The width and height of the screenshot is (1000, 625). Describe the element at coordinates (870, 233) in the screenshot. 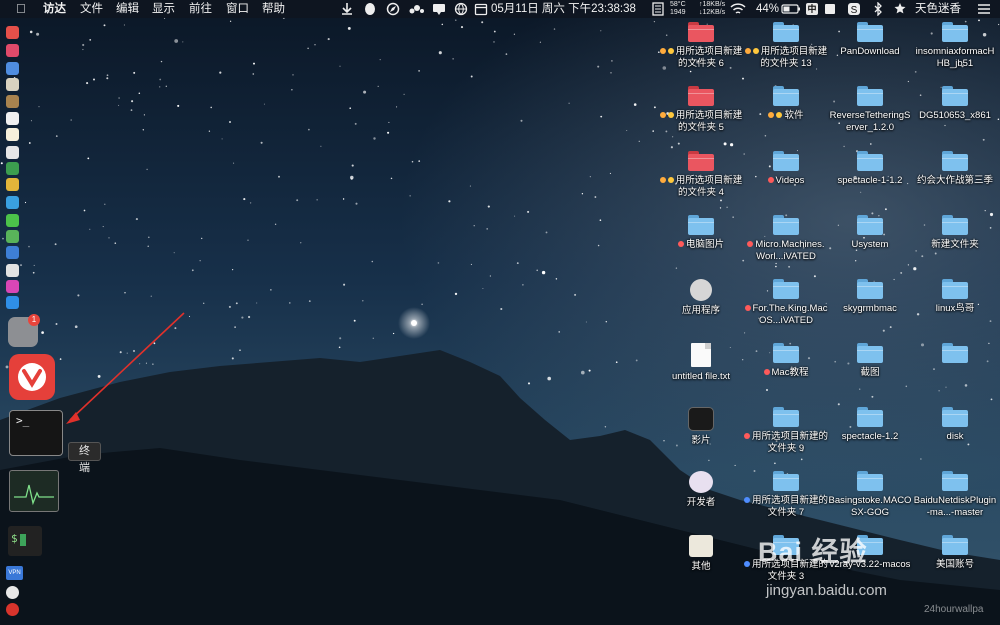

I see `desktop-item: Usystem` at that location.